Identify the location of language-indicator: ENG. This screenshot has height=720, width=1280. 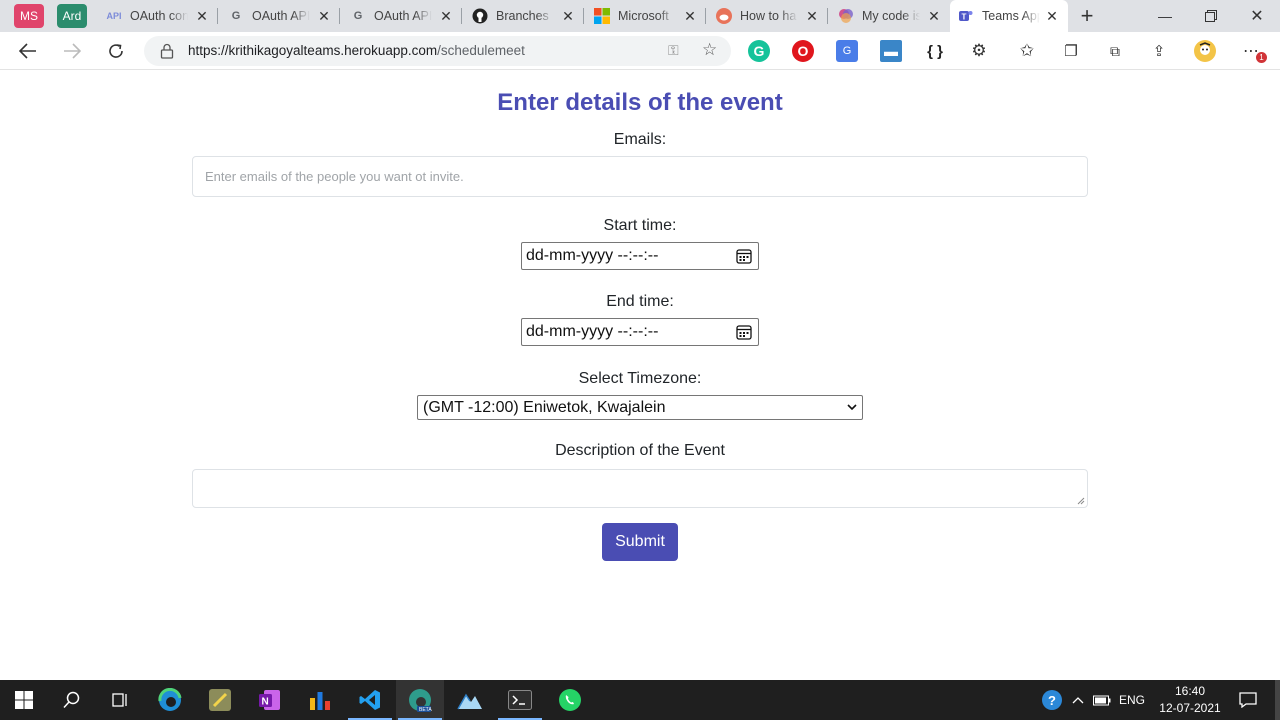
(1132, 700).